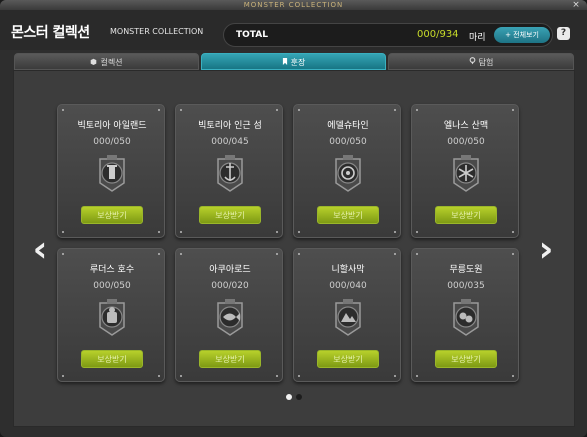 This screenshot has height=437, width=587. I want to click on help-button: ?, so click(563, 33).